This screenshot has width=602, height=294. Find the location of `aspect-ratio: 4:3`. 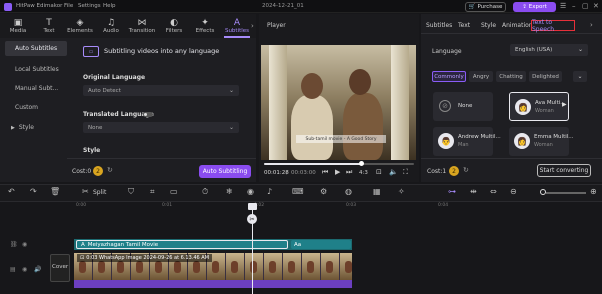

aspect-ratio: 4:3 is located at coordinates (363, 173).